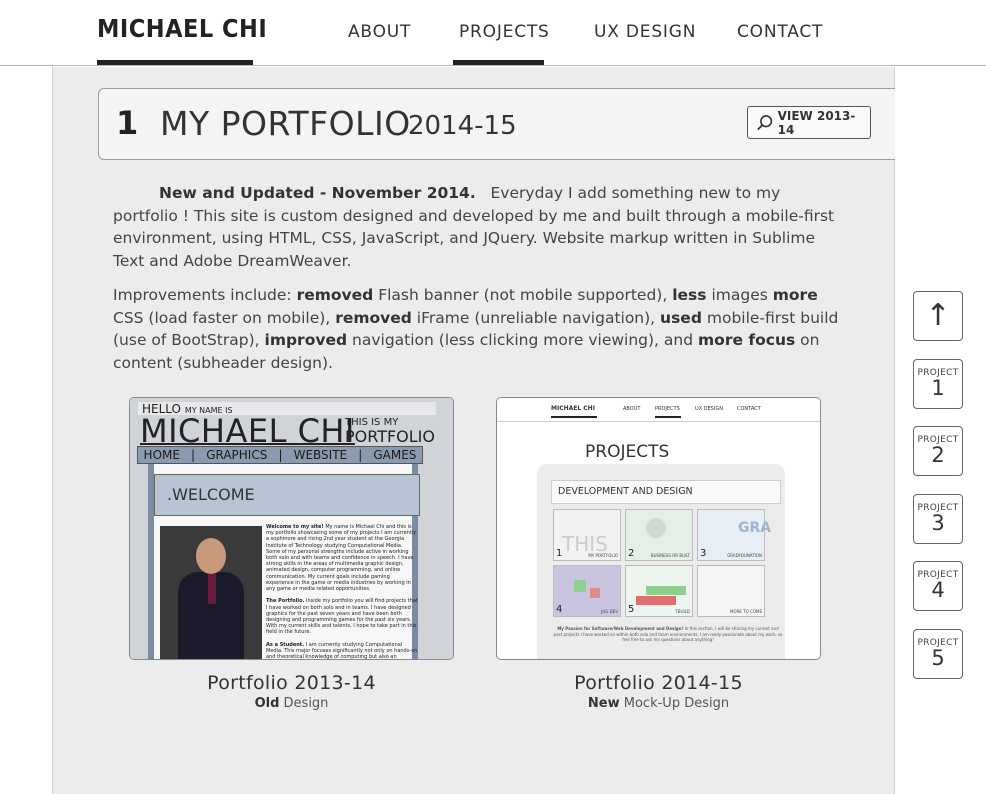 This screenshot has height=794, width=986. I want to click on old-nav-home: HOME, so click(161, 455).